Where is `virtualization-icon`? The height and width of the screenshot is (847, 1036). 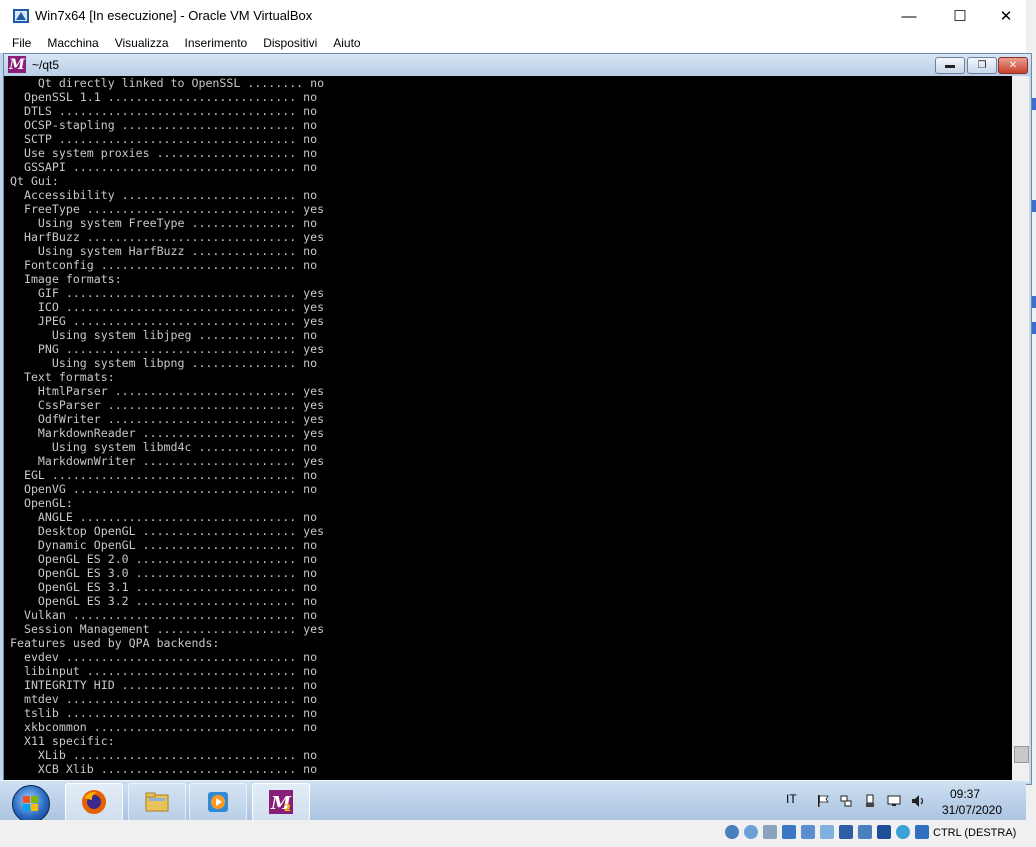 virtualization-icon is located at coordinates (884, 832).